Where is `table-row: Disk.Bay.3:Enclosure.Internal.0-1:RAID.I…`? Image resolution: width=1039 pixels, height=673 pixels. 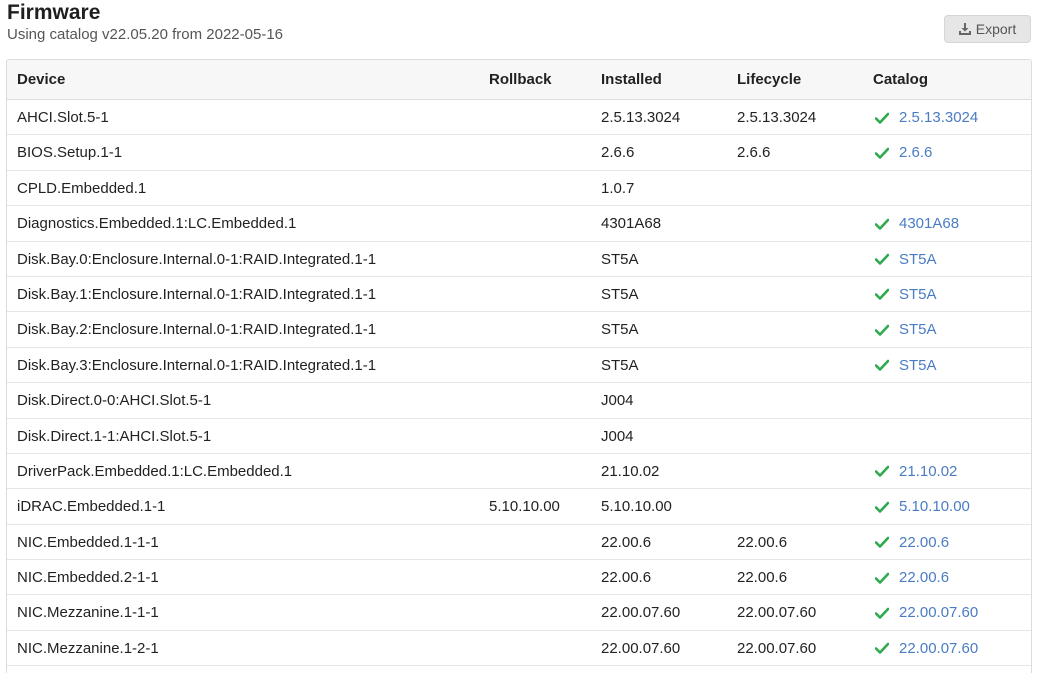
table-row: Disk.Bay.3:Enclosure.Internal.0-1:RAID.I… is located at coordinates (519, 366).